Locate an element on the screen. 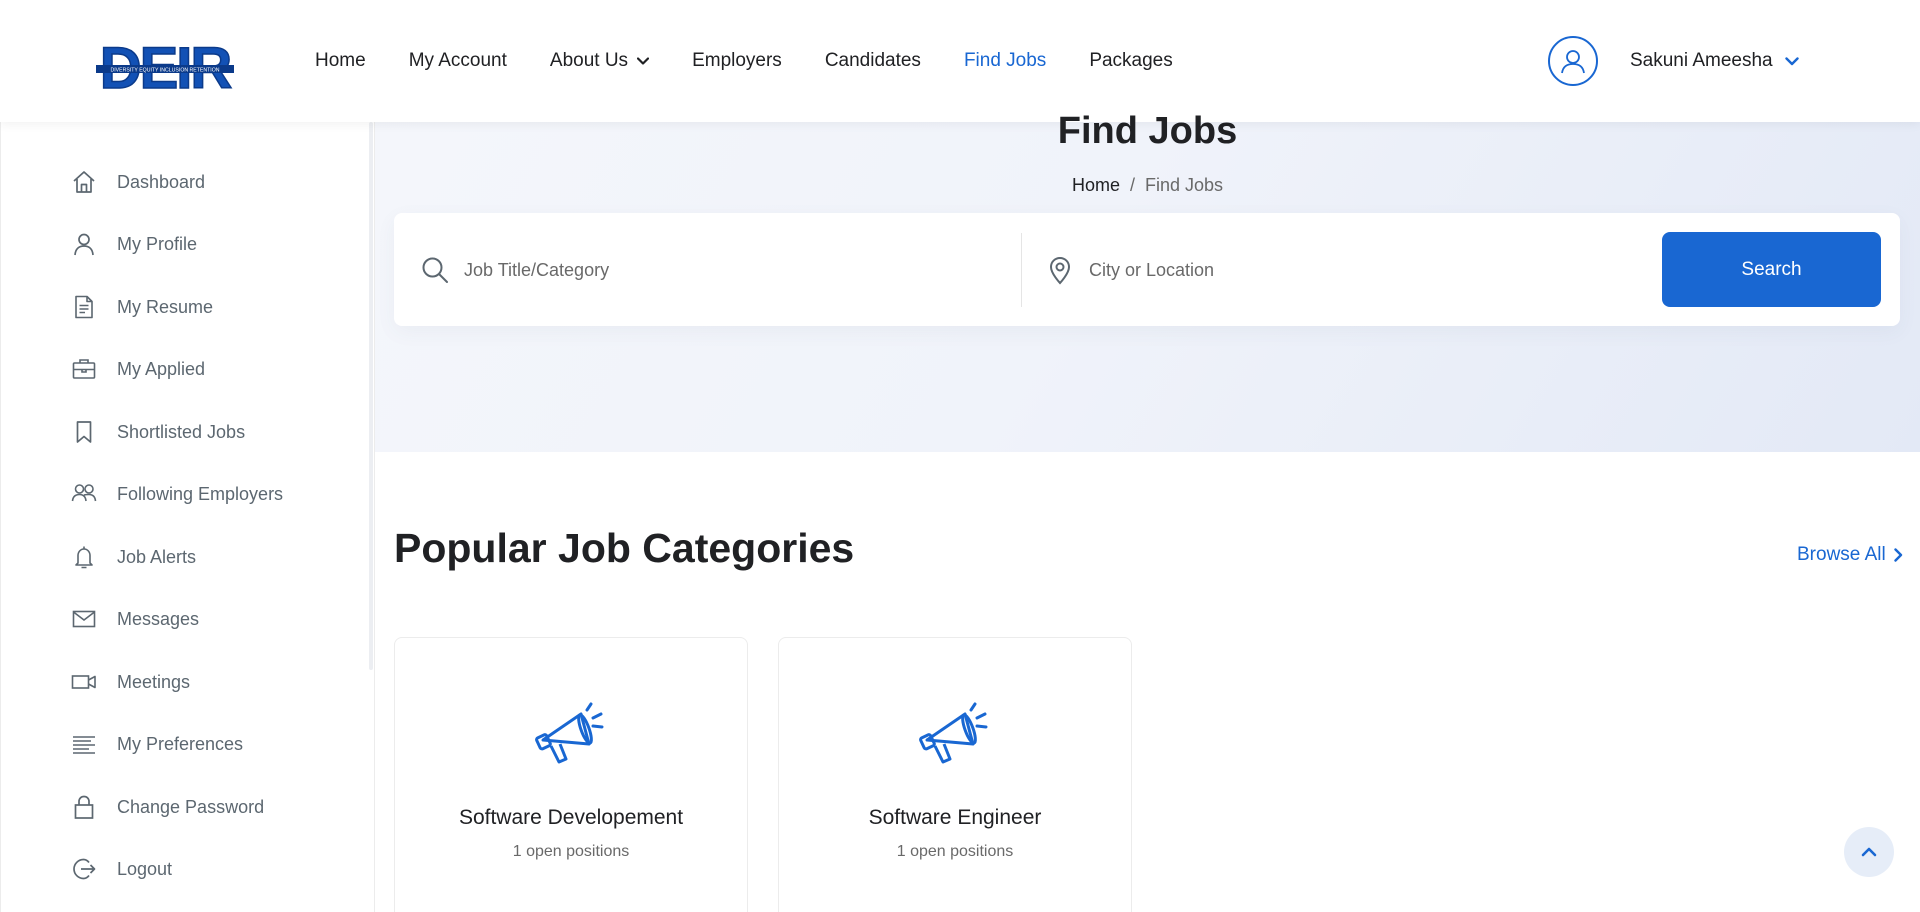  nav-about-us: About Us is located at coordinates (599, 61).